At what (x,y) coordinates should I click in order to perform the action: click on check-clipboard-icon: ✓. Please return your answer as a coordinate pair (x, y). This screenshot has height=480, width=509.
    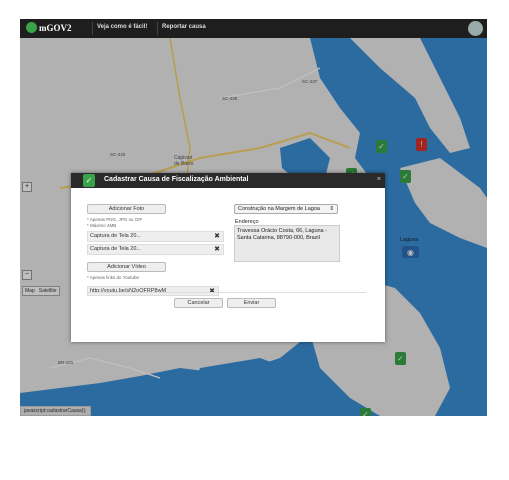
    Looking at the image, I should click on (89, 180).